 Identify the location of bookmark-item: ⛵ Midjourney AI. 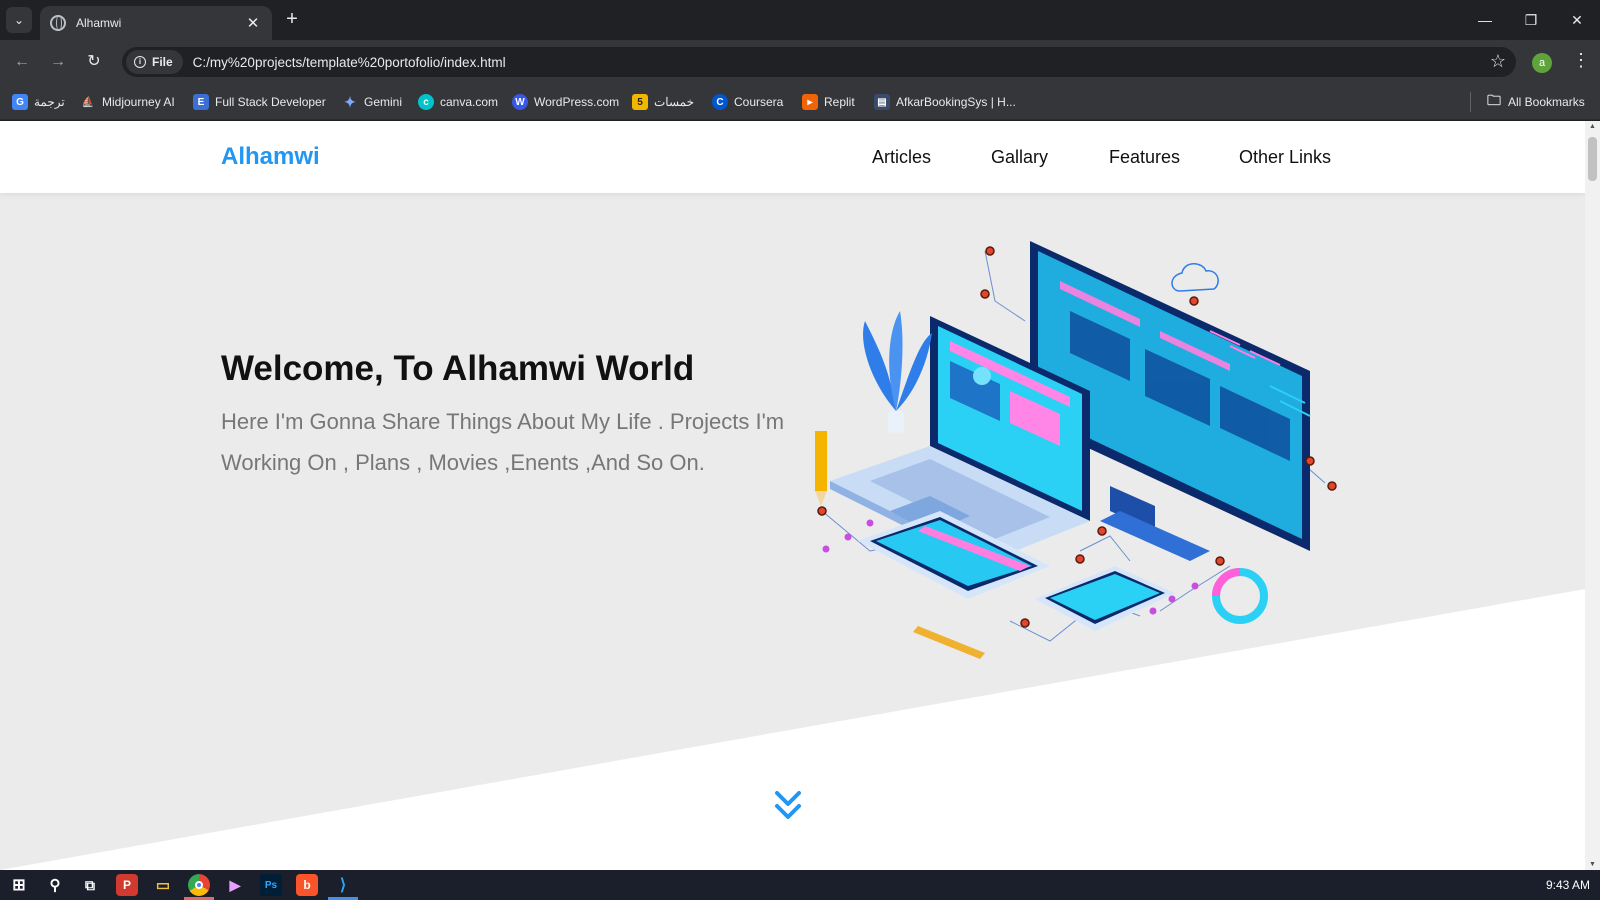
(127, 102).